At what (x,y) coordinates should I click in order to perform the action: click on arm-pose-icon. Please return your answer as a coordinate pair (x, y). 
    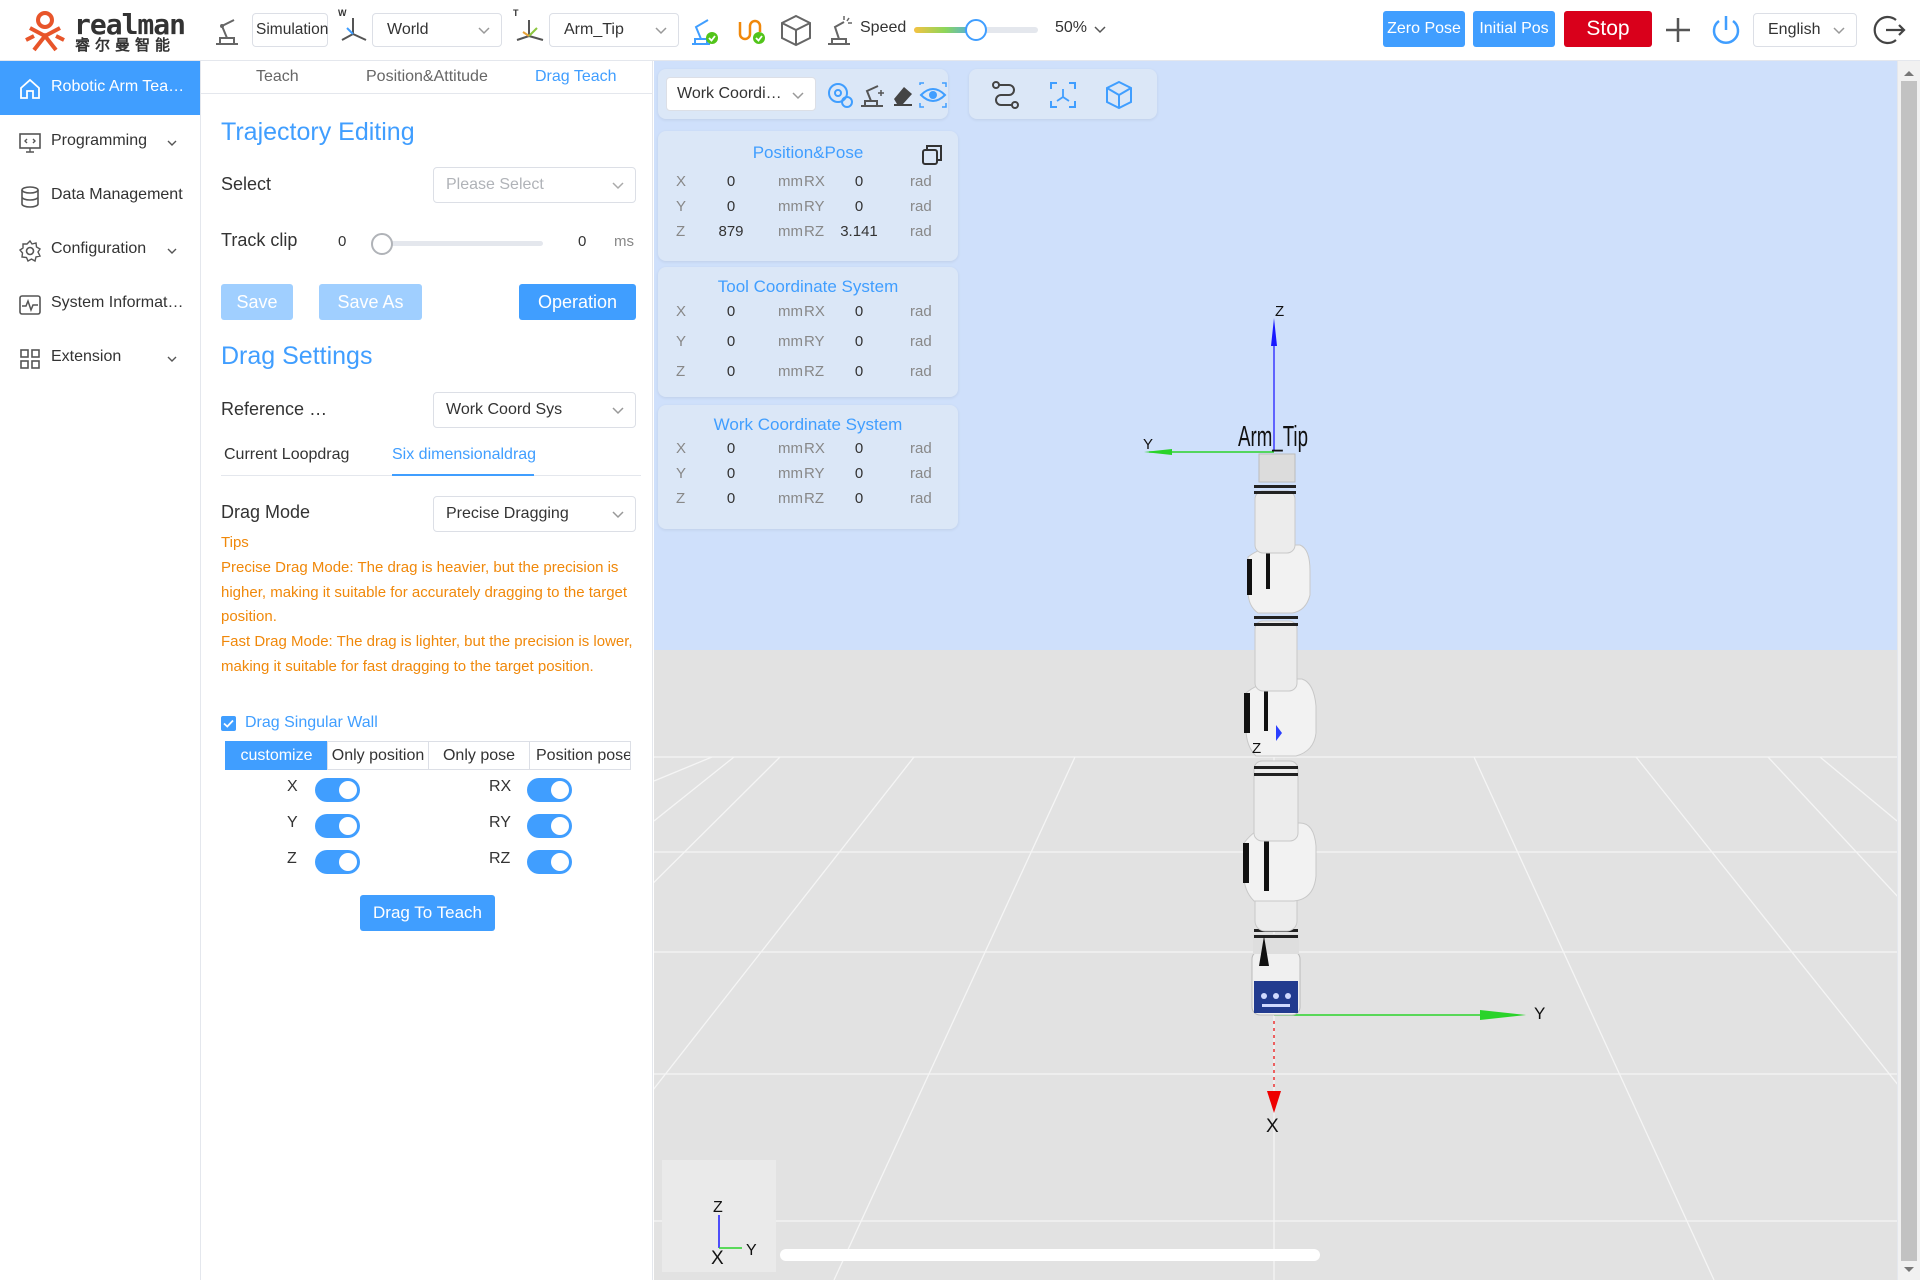
    Looking at the image, I should click on (872, 95).